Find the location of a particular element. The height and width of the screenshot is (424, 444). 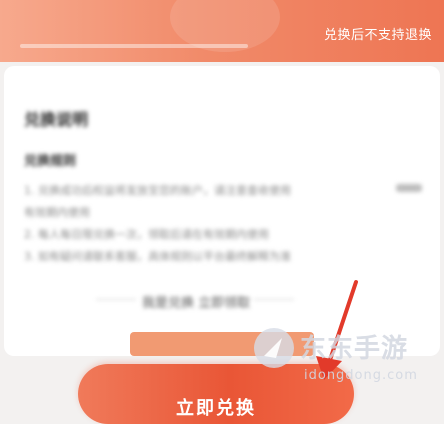

rule-line-1b: 有效期内使用 is located at coordinates (57, 212).